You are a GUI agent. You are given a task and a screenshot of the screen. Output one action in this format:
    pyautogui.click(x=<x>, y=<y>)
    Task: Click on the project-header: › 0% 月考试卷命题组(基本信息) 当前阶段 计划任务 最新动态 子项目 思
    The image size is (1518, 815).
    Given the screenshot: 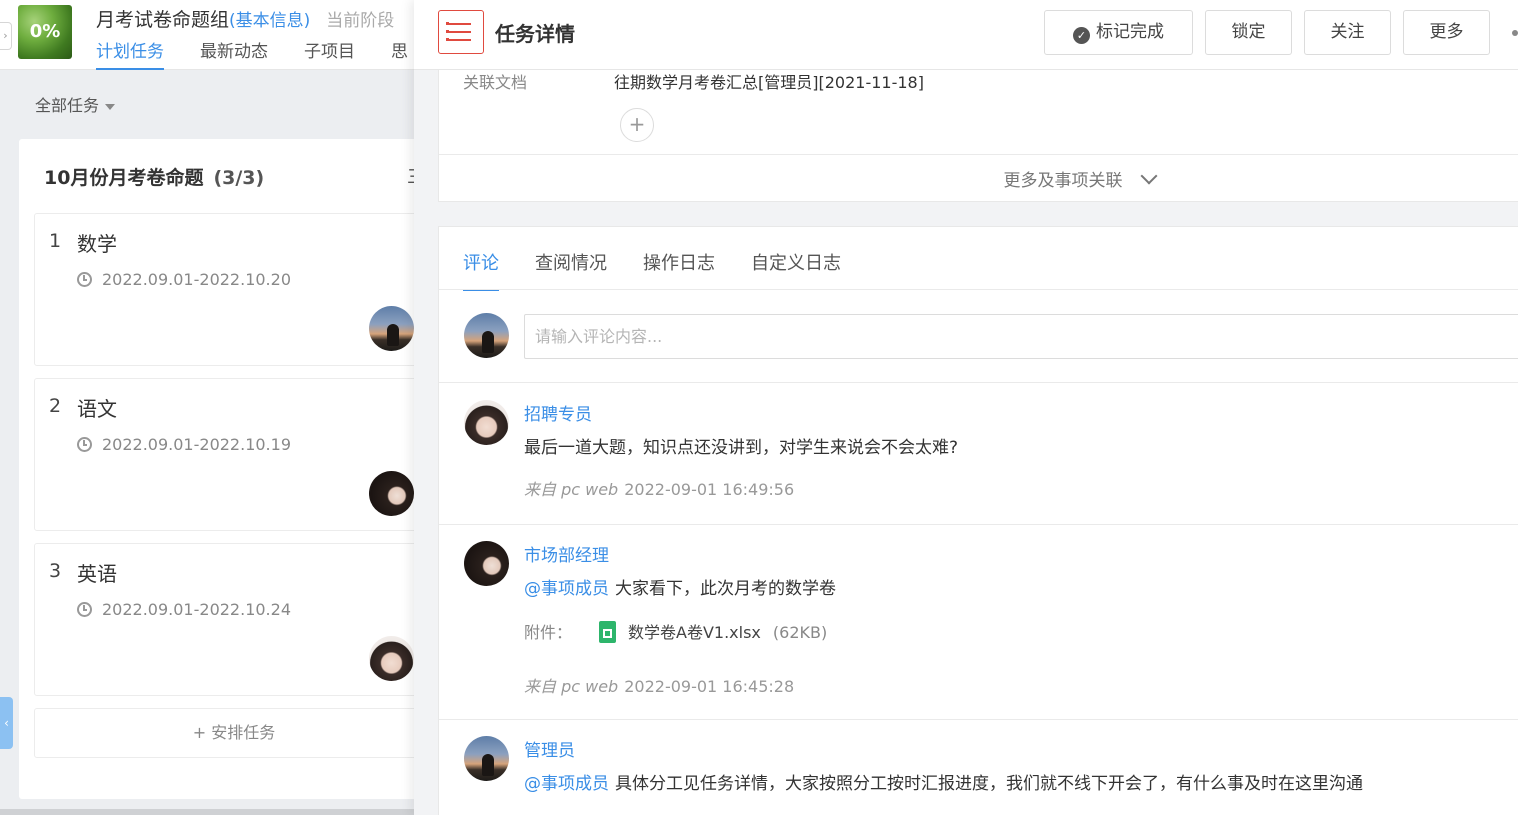 What is the action you would take?
    pyautogui.click(x=207, y=35)
    